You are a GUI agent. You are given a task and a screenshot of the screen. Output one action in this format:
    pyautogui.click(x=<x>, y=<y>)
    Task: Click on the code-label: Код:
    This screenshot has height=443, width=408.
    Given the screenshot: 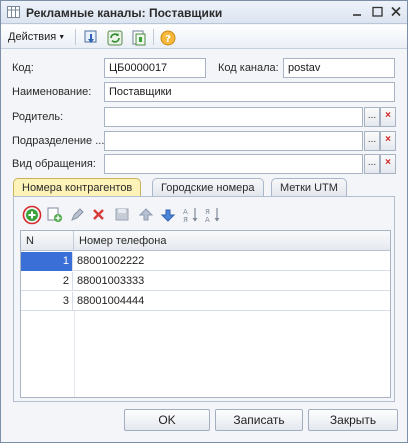 What is the action you would take?
    pyautogui.click(x=23, y=68)
    